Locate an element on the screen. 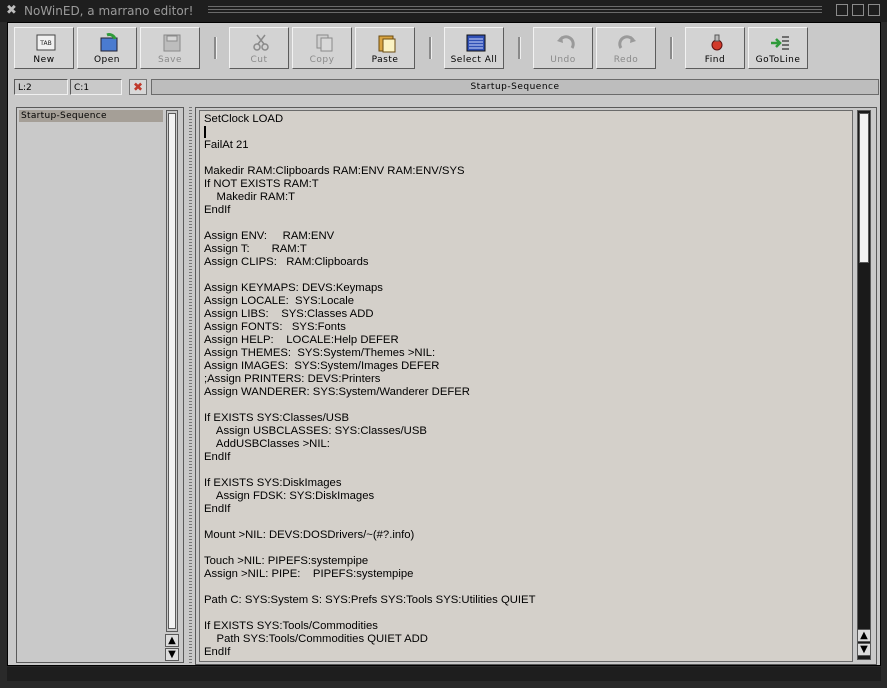 The height and width of the screenshot is (688, 887). editor-line: AddUSBClasses >NIL: is located at coordinates (267, 444).